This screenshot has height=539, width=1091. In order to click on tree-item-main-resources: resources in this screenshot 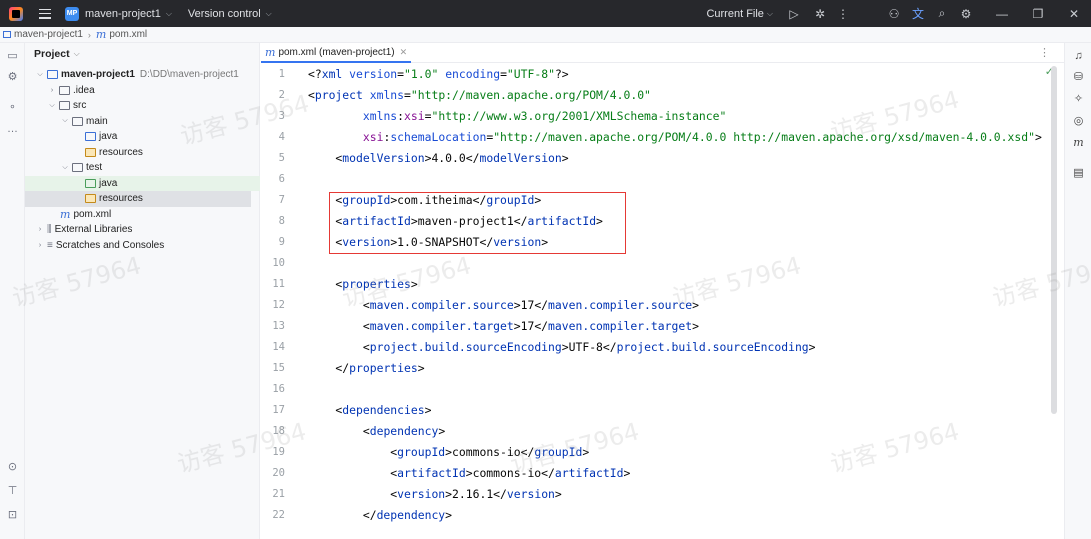, I will do `click(142, 153)`.